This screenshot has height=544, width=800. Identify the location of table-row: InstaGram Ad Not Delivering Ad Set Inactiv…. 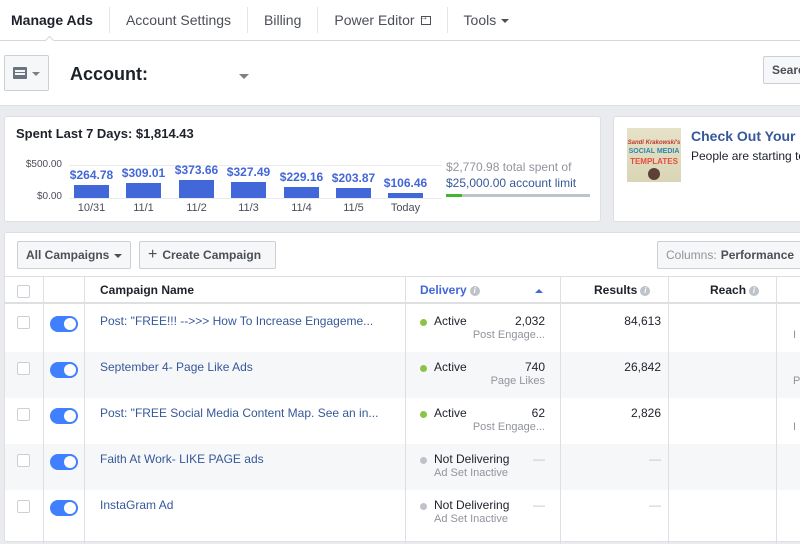
(402, 513).